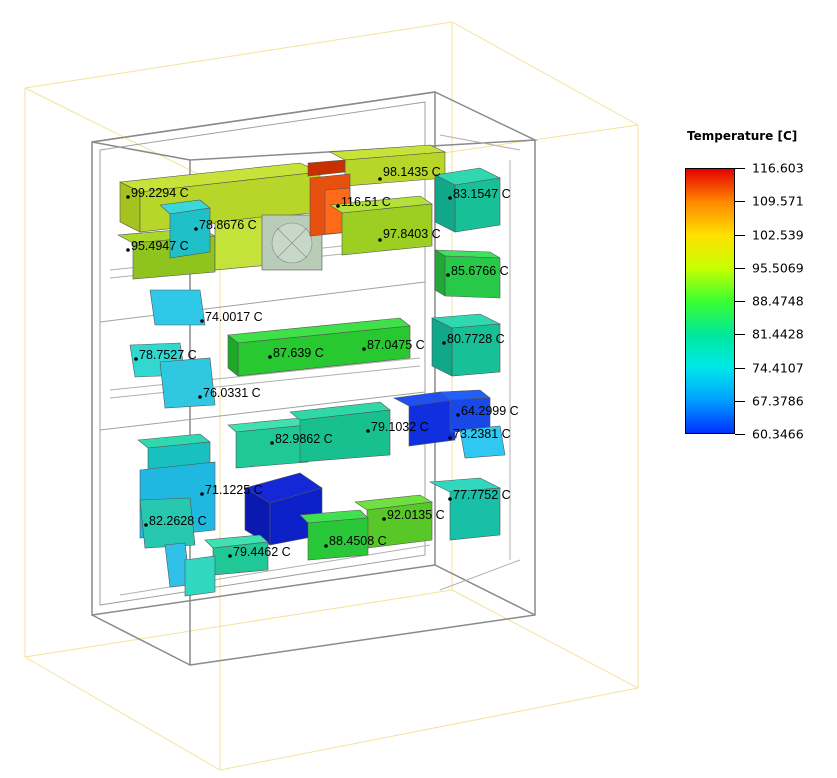 The height and width of the screenshot is (778, 837). Describe the element at coordinates (482, 495) in the screenshot. I see `temp-label: 77.7752 C` at that location.